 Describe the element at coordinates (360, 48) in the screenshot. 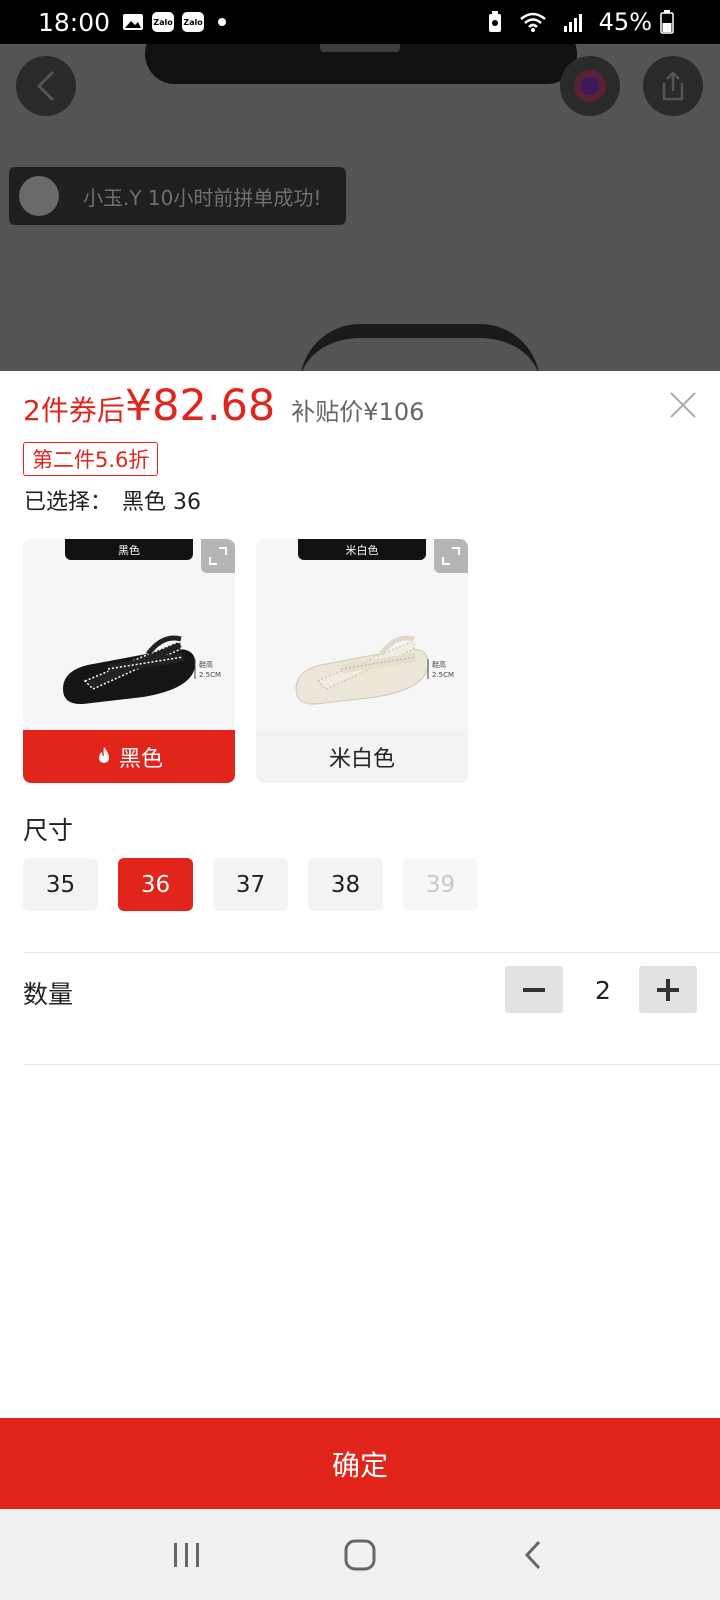

I see `background-tab-text` at that location.